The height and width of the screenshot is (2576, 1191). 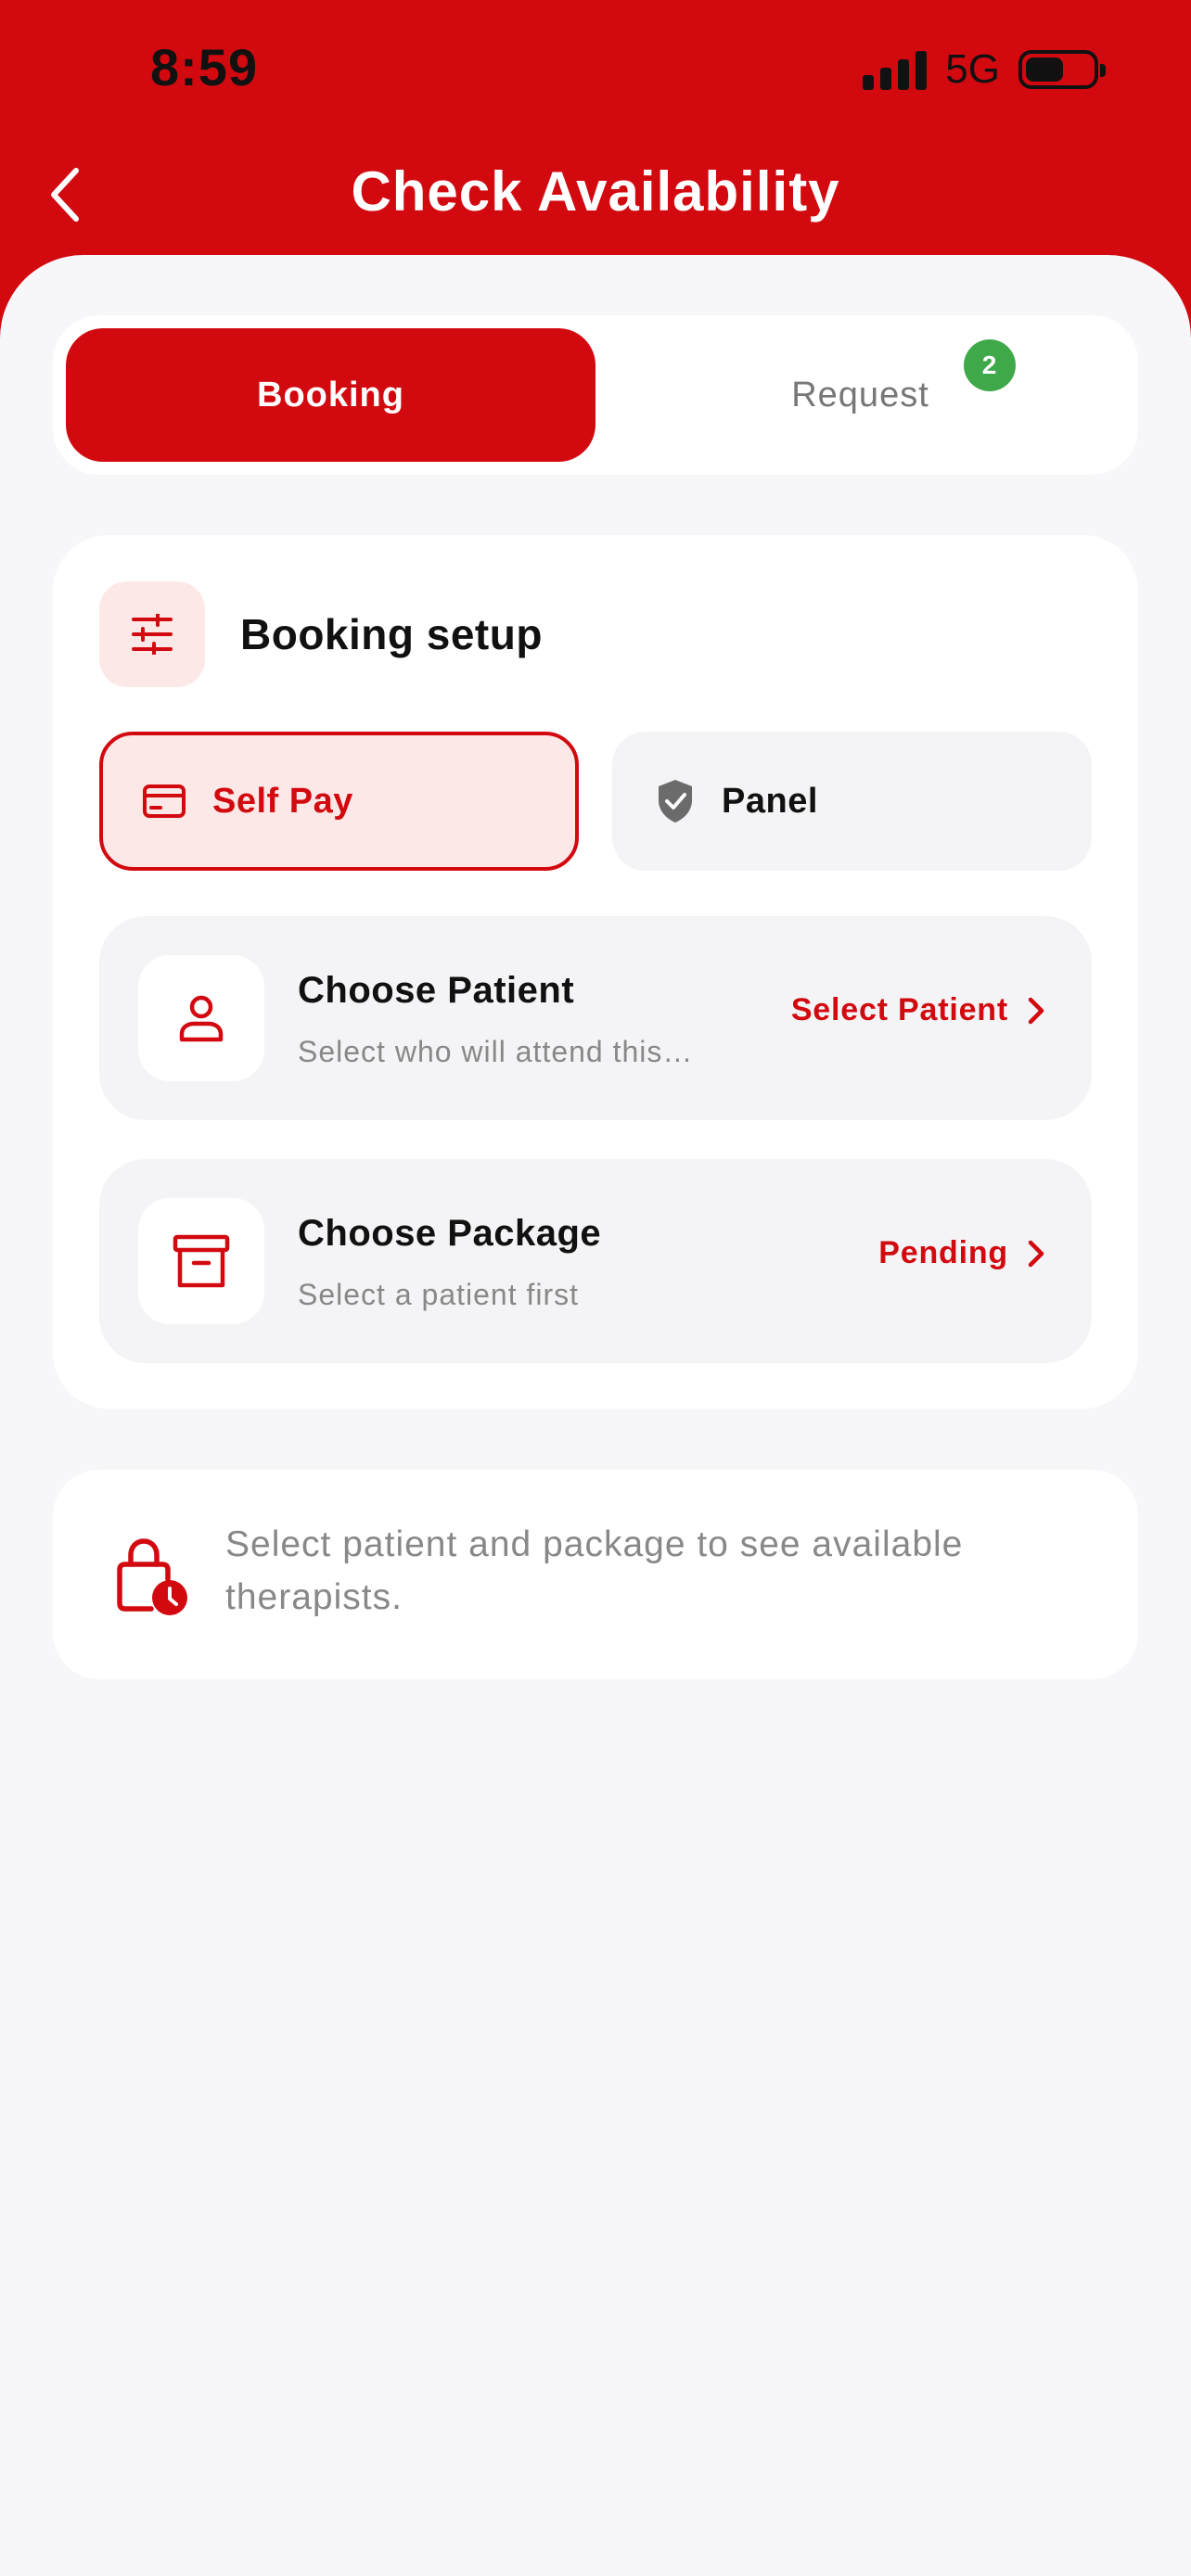 I want to click on select-patient-link: Select Patient, so click(x=918, y=1010).